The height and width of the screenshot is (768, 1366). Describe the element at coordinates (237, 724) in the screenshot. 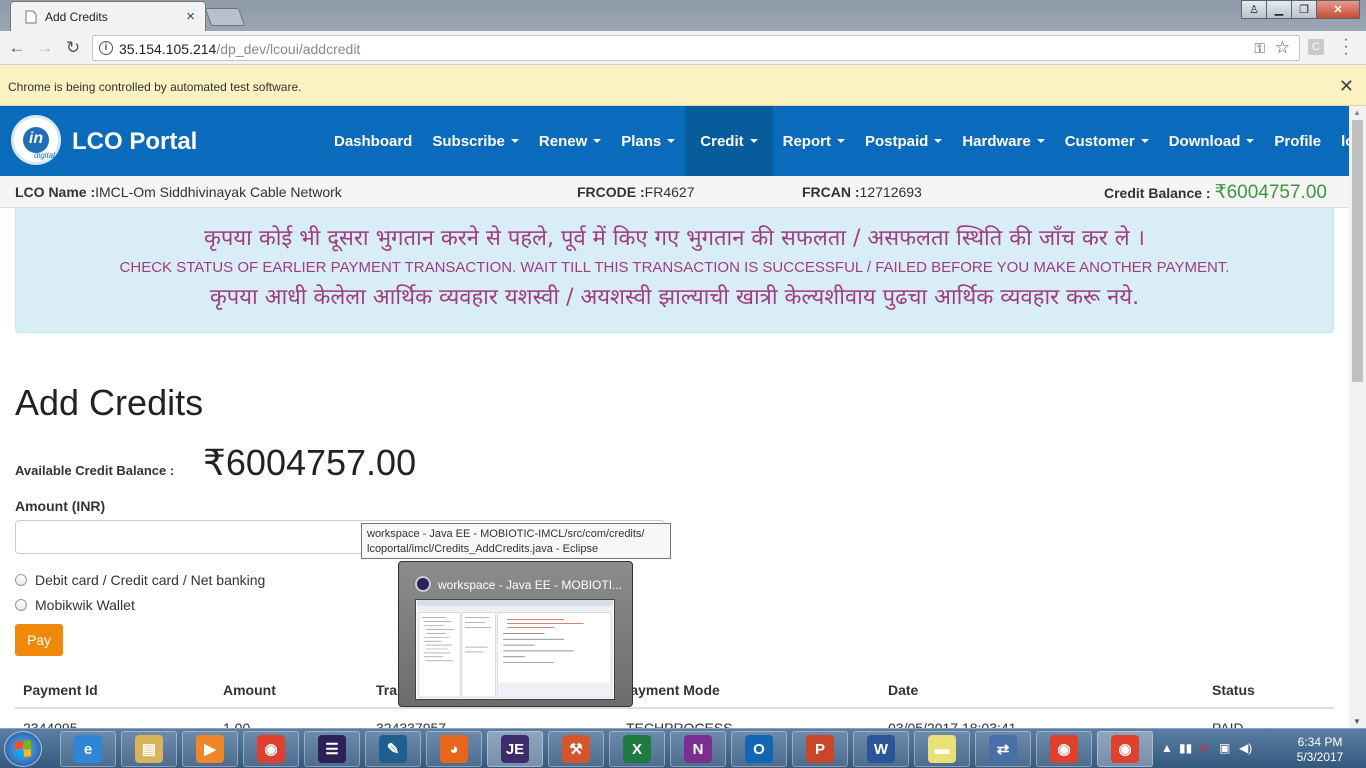

I see `cell-amount: 1.00` at that location.